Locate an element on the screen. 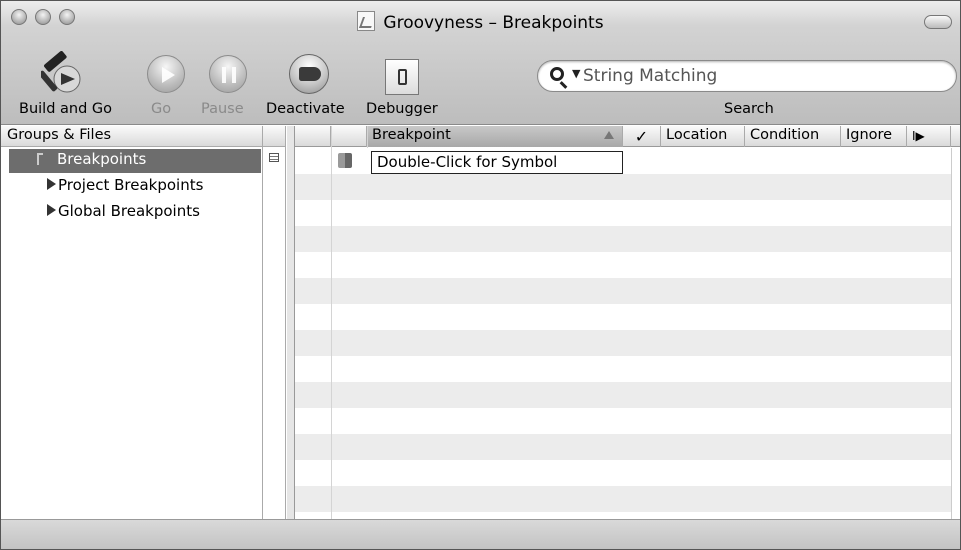  pause-button is located at coordinates (228, 74).